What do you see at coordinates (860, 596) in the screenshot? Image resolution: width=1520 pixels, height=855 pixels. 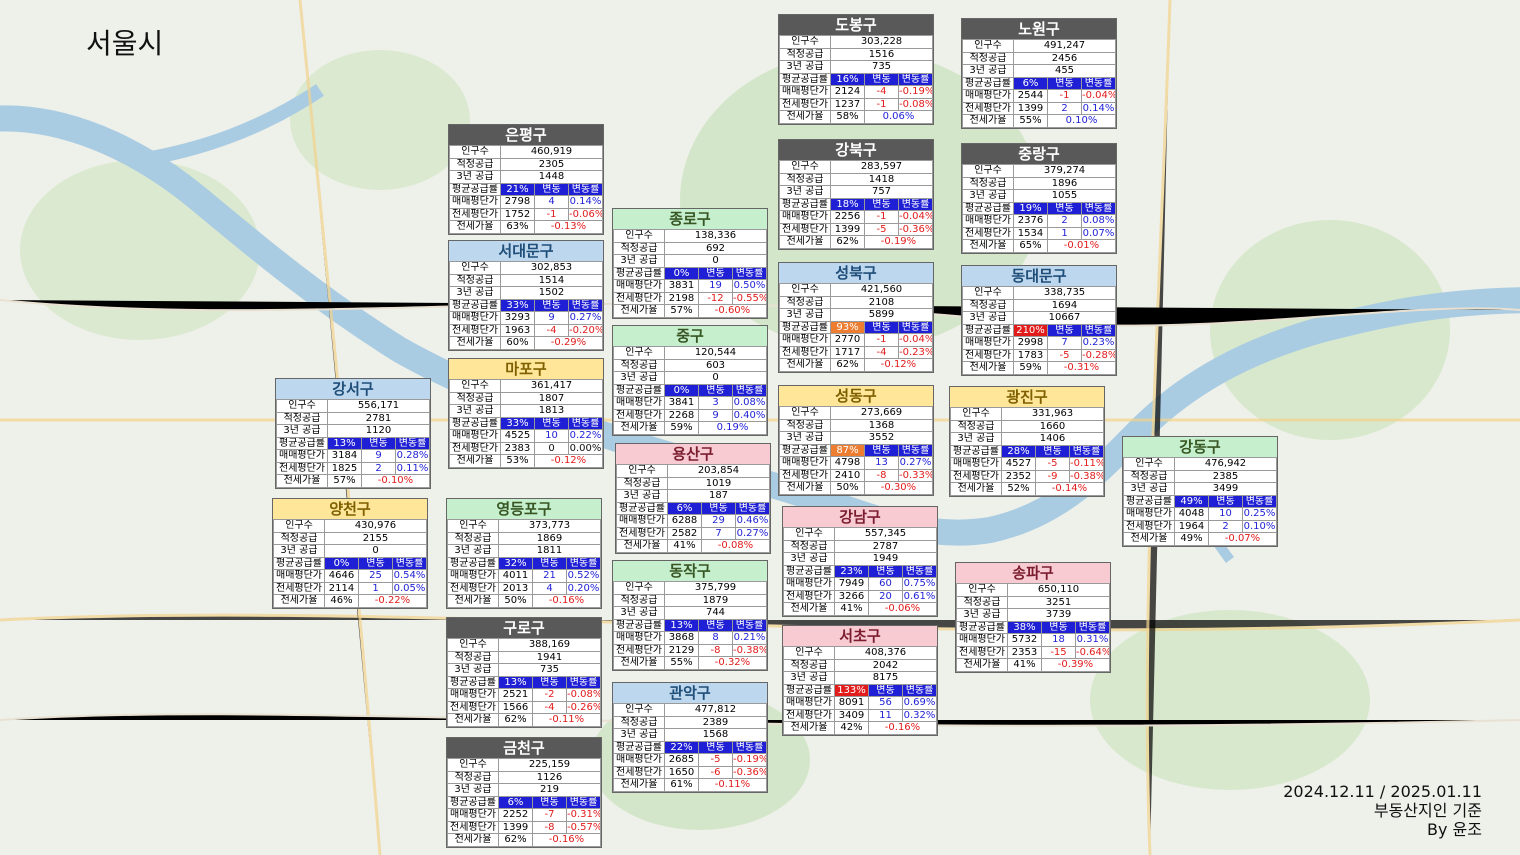 I see `jeonse-price-row: 전세평단가 3266 20 0.61%` at bounding box center [860, 596].